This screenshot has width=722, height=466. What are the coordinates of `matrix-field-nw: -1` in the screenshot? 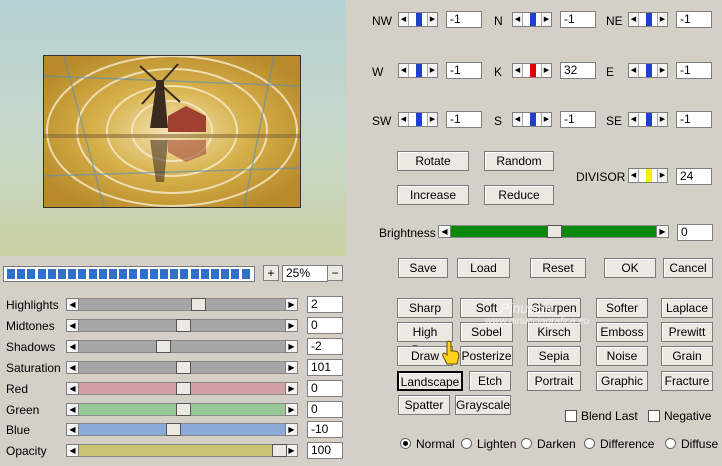 It's located at (464, 19).